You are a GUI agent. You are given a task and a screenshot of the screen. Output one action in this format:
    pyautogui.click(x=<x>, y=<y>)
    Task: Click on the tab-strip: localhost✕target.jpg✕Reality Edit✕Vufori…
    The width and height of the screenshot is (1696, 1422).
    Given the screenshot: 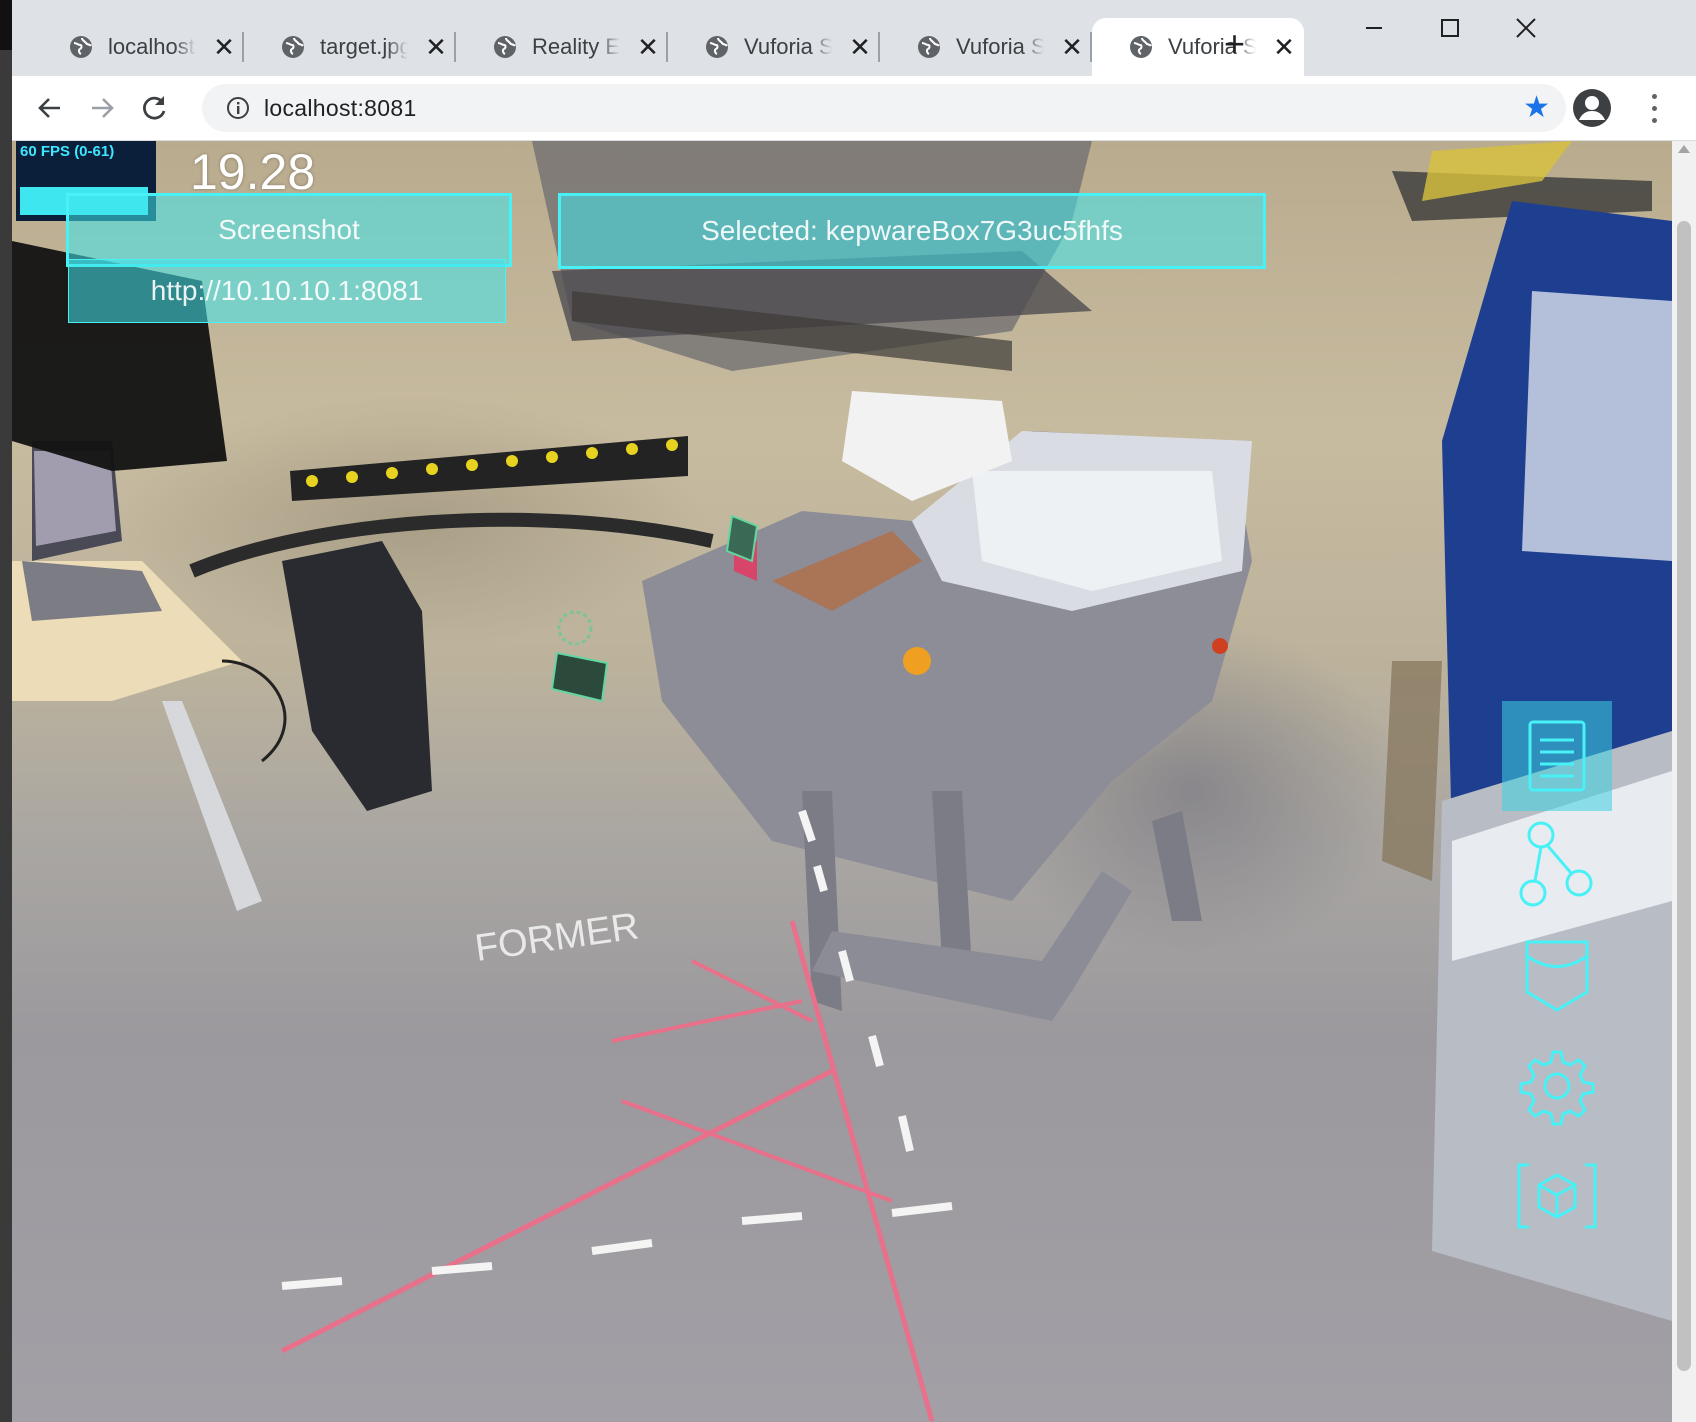 What is the action you would take?
    pyautogui.click(x=854, y=38)
    